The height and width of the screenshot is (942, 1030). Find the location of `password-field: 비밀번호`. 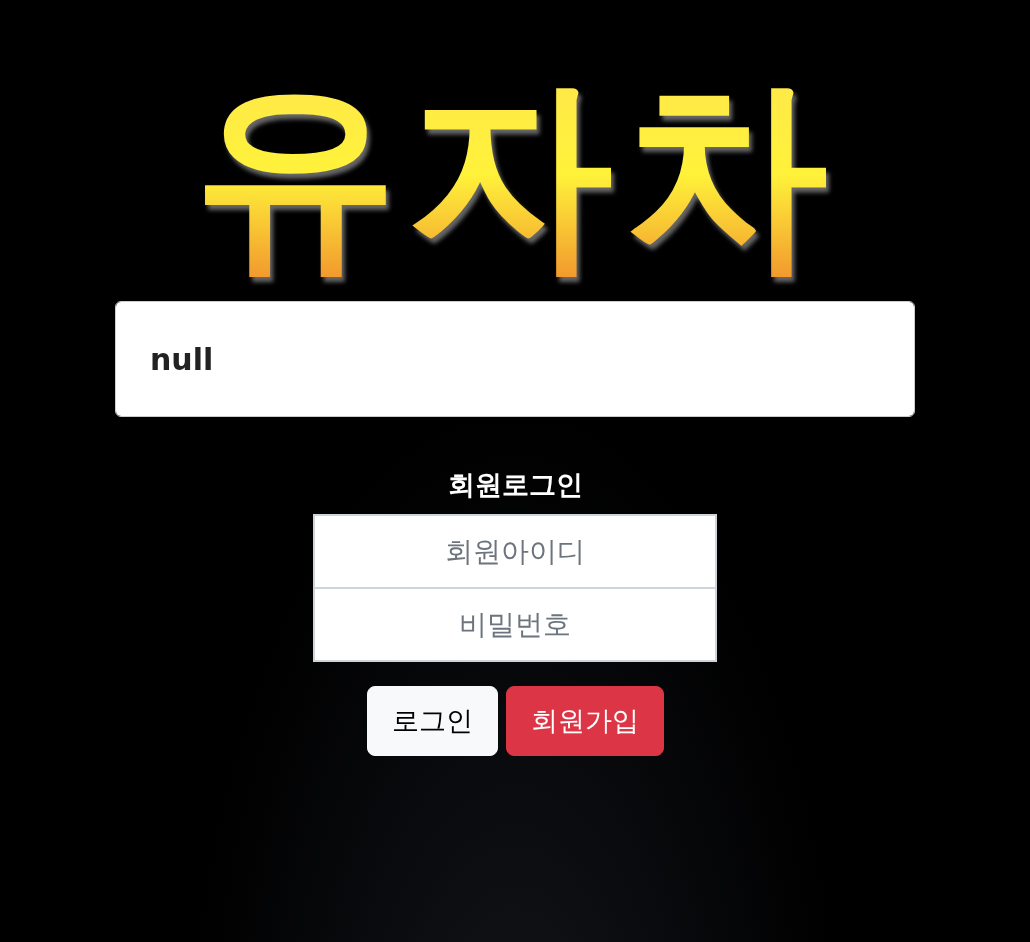

password-field: 비밀번호 is located at coordinates (515, 624).